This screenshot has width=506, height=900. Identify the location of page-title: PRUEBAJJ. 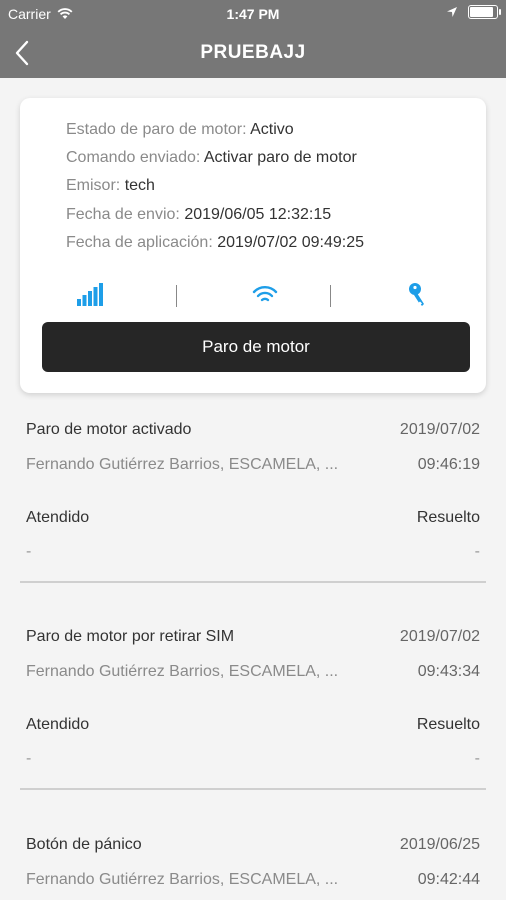
(253, 52).